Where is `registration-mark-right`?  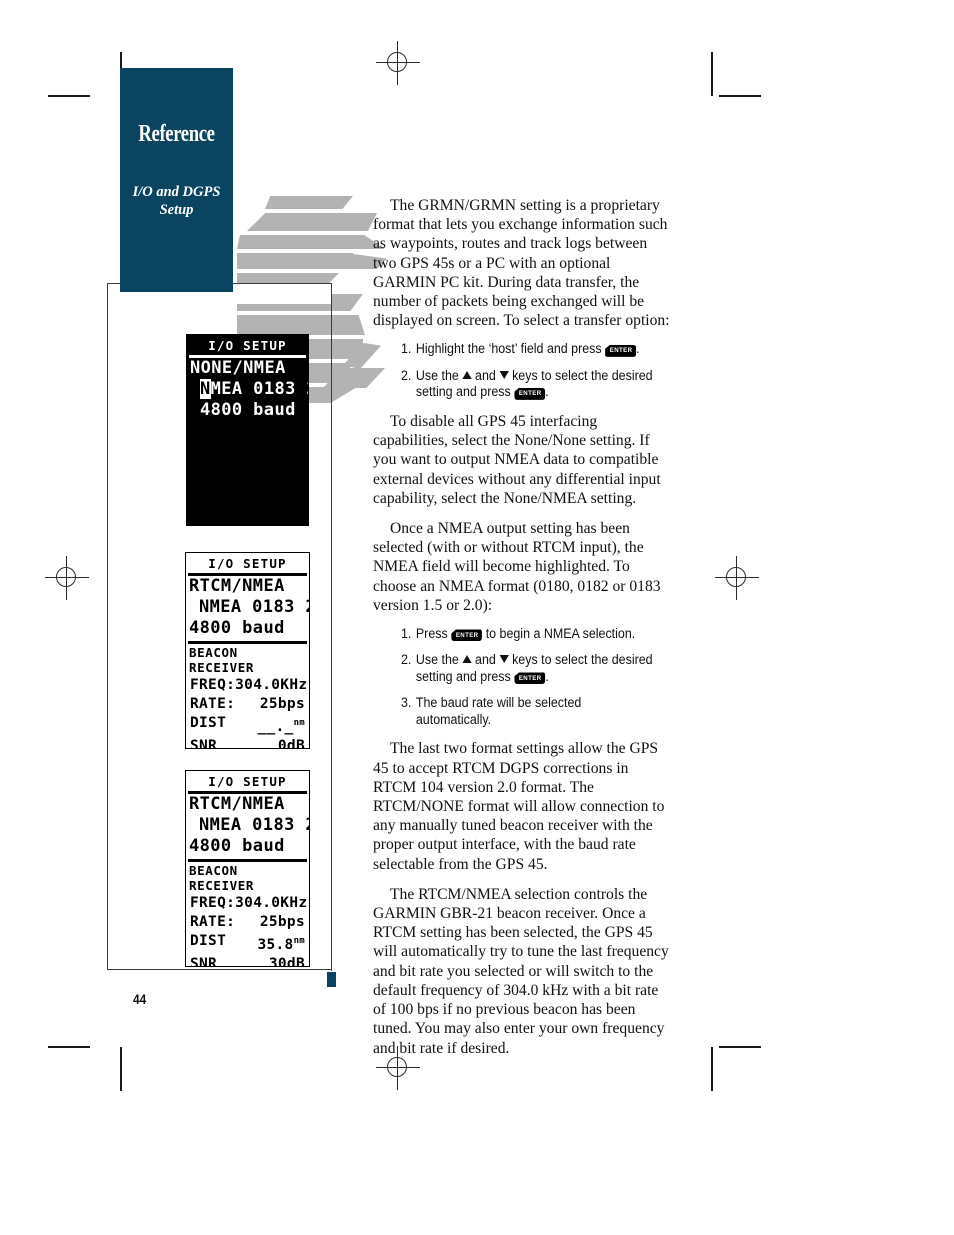
registration-mark-right is located at coordinates (737, 578).